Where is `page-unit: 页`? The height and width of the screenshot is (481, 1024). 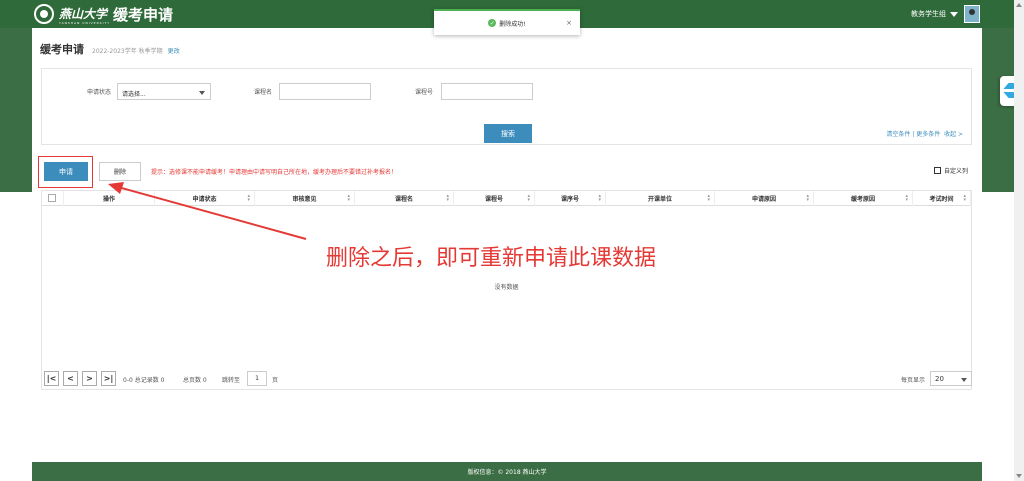
page-unit: 页 is located at coordinates (275, 380).